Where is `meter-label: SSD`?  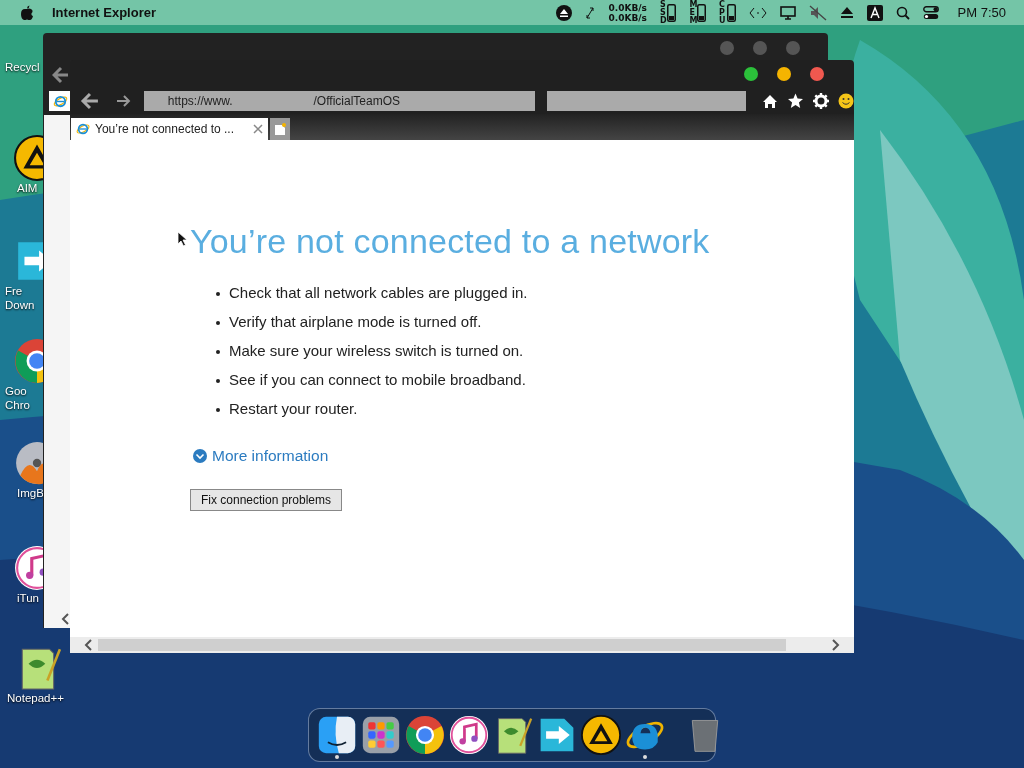 meter-label: SSD is located at coordinates (662, 12).